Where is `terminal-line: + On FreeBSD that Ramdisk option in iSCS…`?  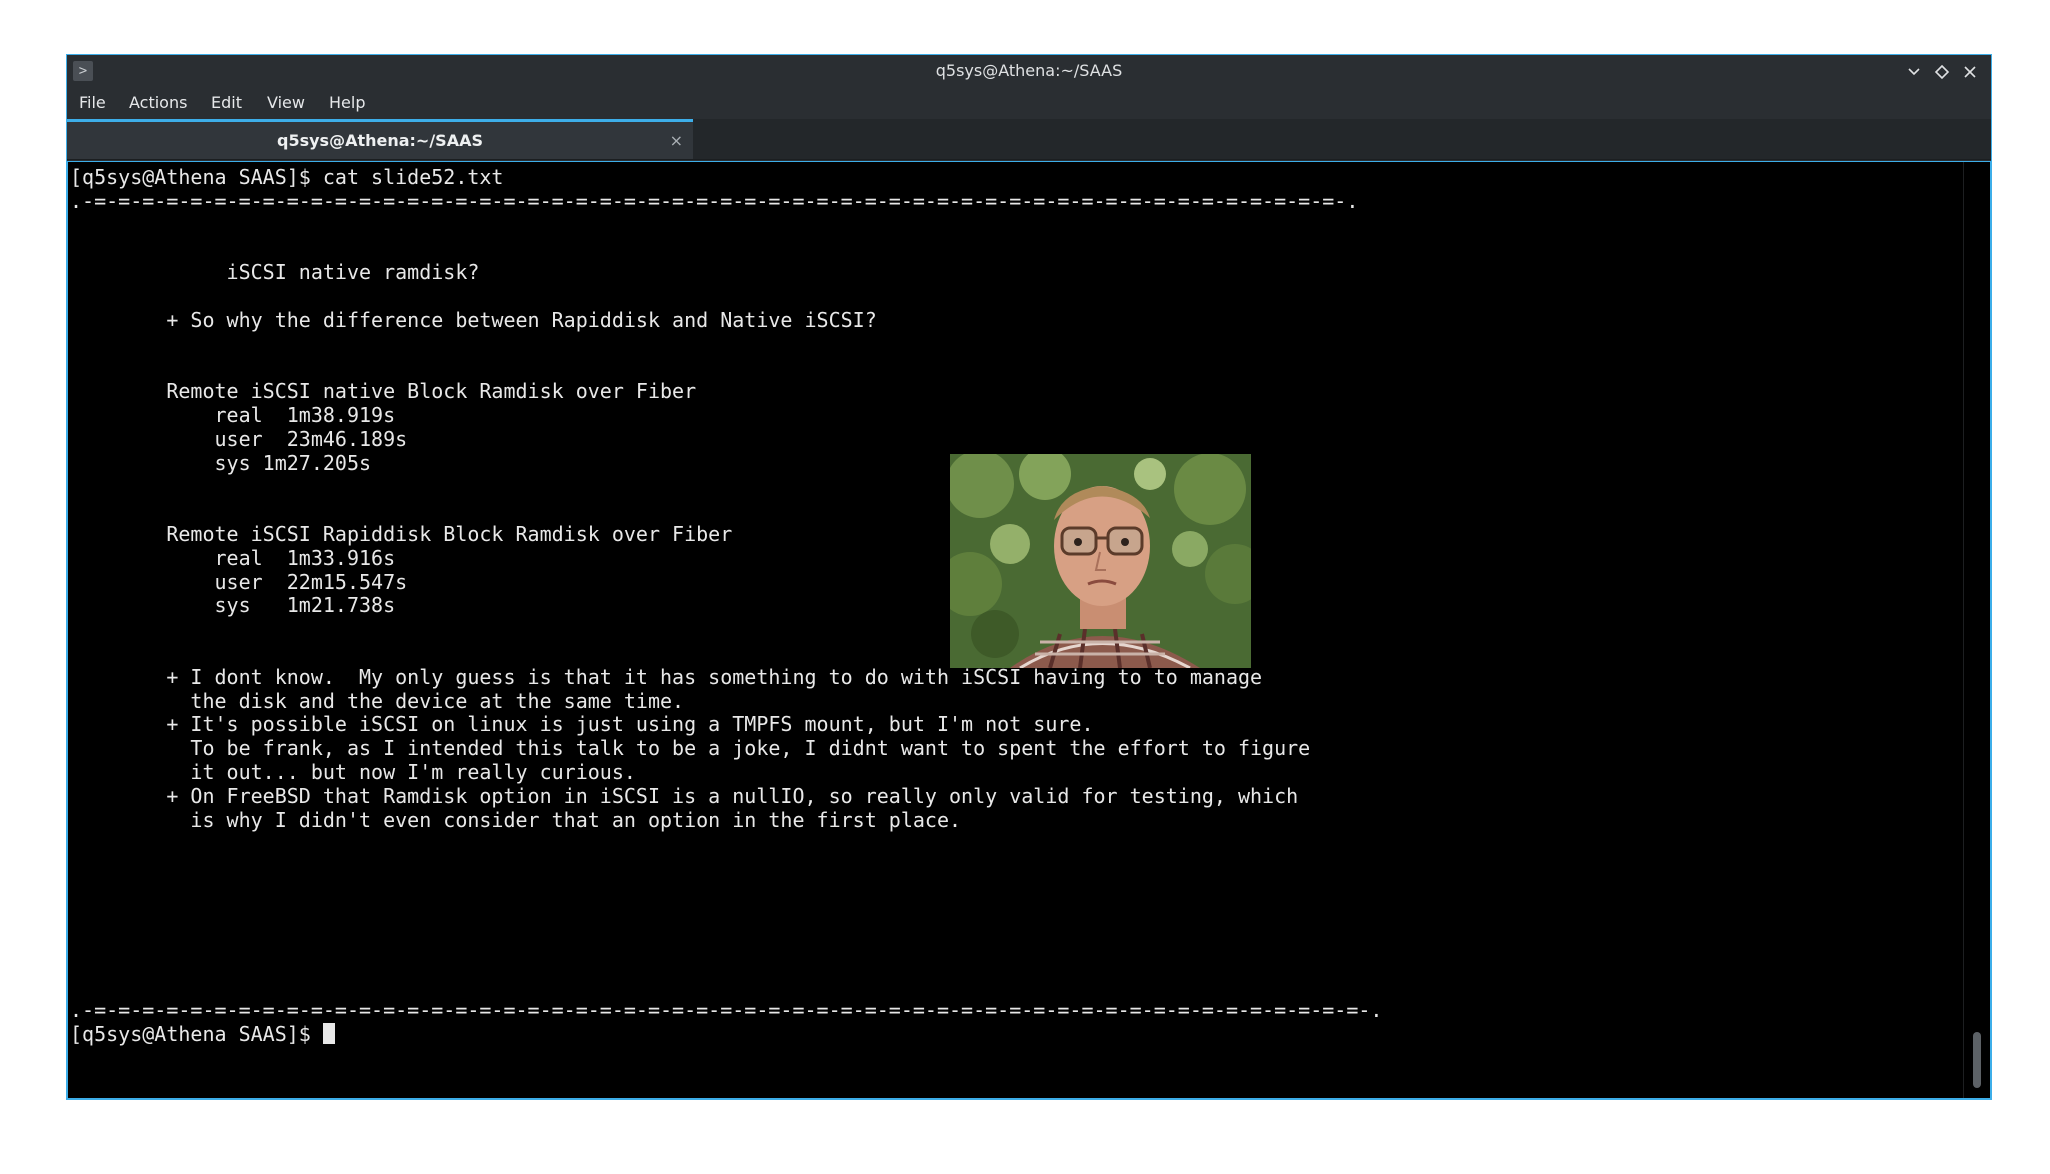 terminal-line: + On FreeBSD that Ramdisk option in iSCS… is located at coordinates (732, 795).